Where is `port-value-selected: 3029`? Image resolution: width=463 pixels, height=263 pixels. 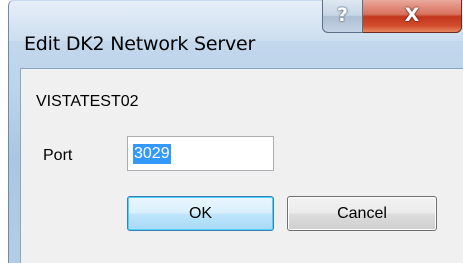
port-value-selected: 3029 is located at coordinates (152, 154).